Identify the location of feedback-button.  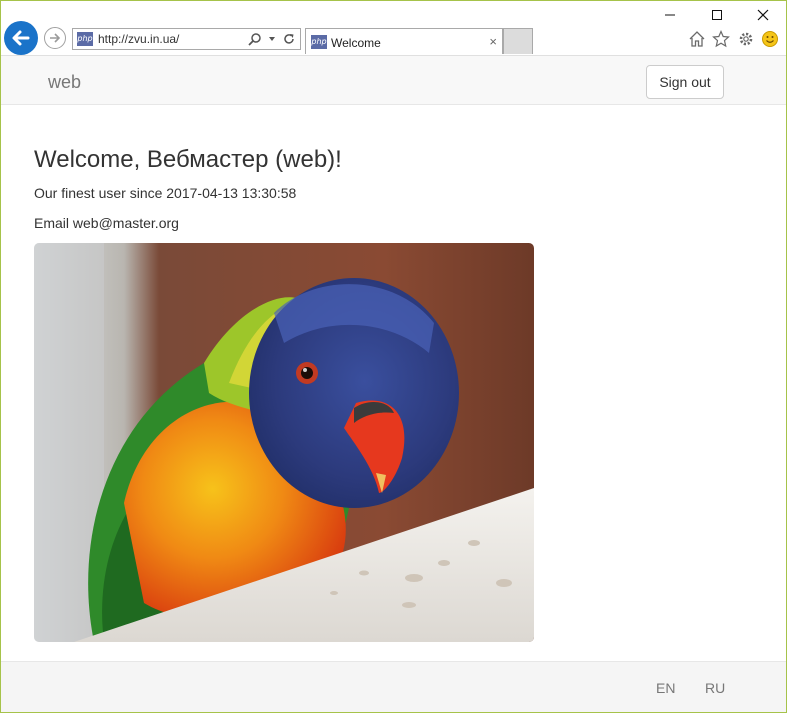
(770, 39).